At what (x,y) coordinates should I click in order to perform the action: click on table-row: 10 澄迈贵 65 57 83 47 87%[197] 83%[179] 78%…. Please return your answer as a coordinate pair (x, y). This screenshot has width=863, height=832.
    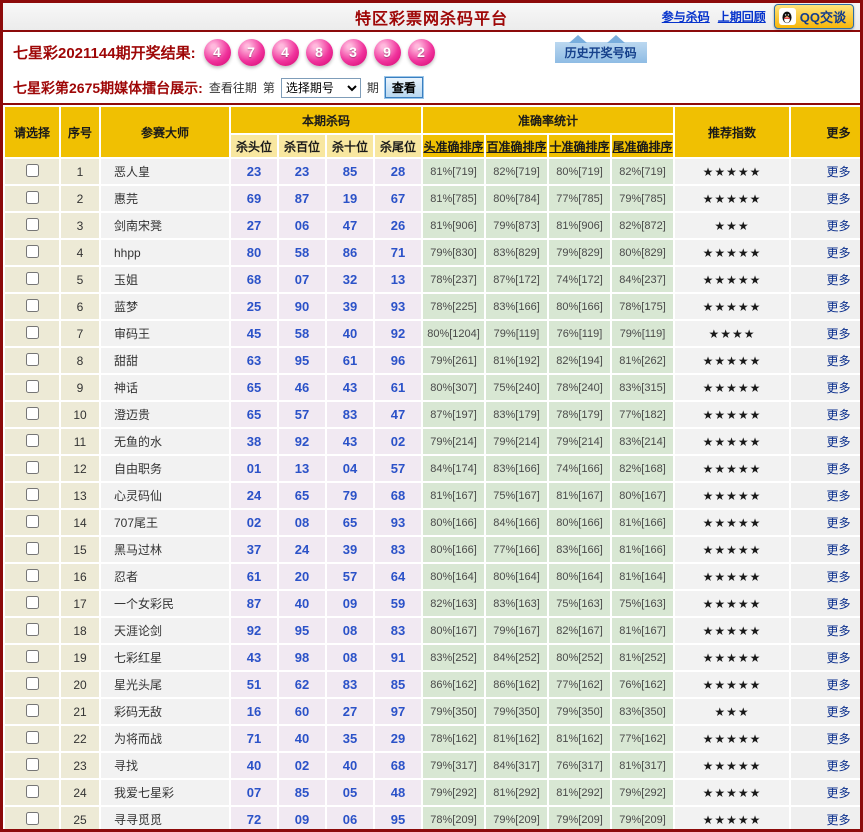
    Looking at the image, I should click on (432, 414).